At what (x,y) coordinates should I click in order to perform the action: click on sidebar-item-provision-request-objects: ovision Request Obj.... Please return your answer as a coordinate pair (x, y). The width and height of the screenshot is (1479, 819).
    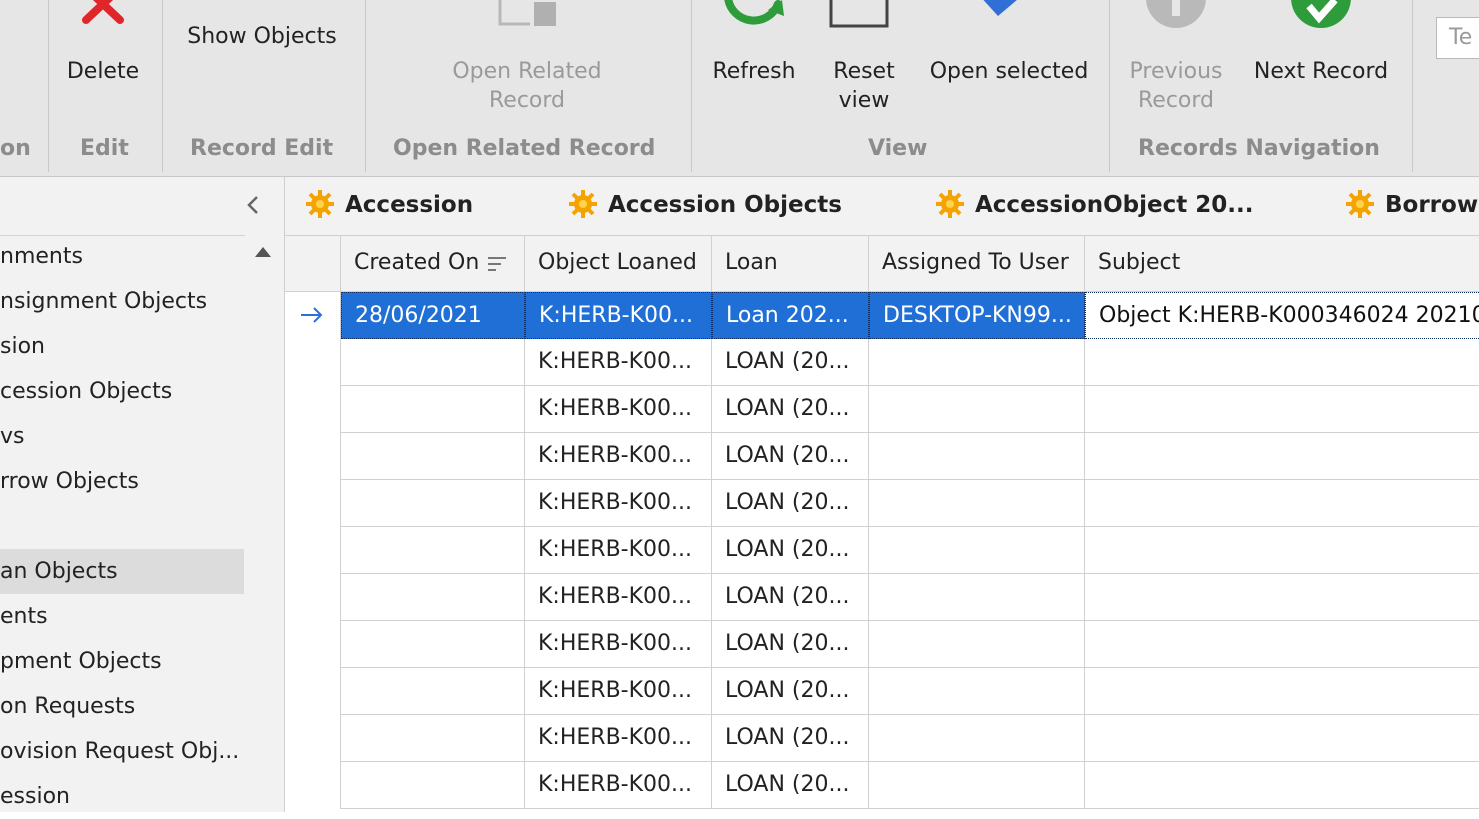
    Looking at the image, I should click on (122, 751).